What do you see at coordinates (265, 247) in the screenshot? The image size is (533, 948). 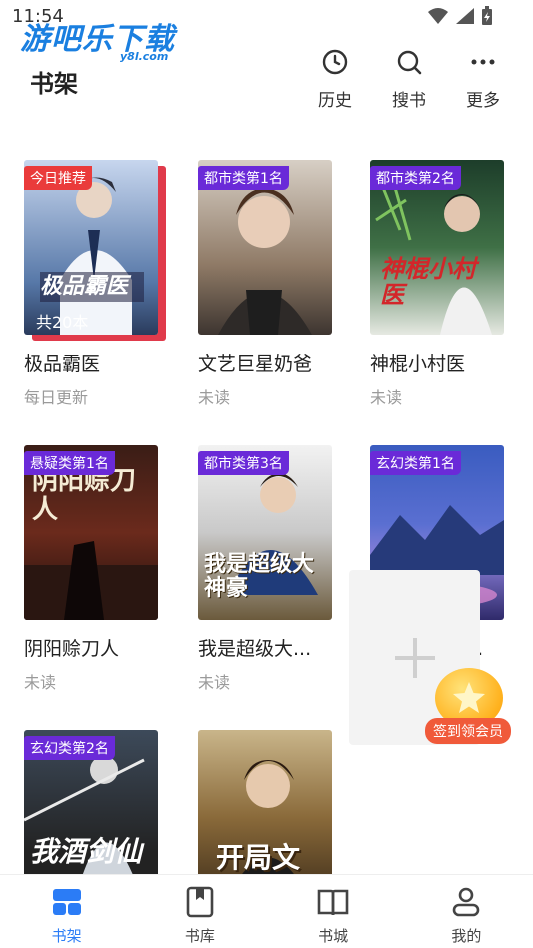 I see `book-cover: 都市类第1名` at bounding box center [265, 247].